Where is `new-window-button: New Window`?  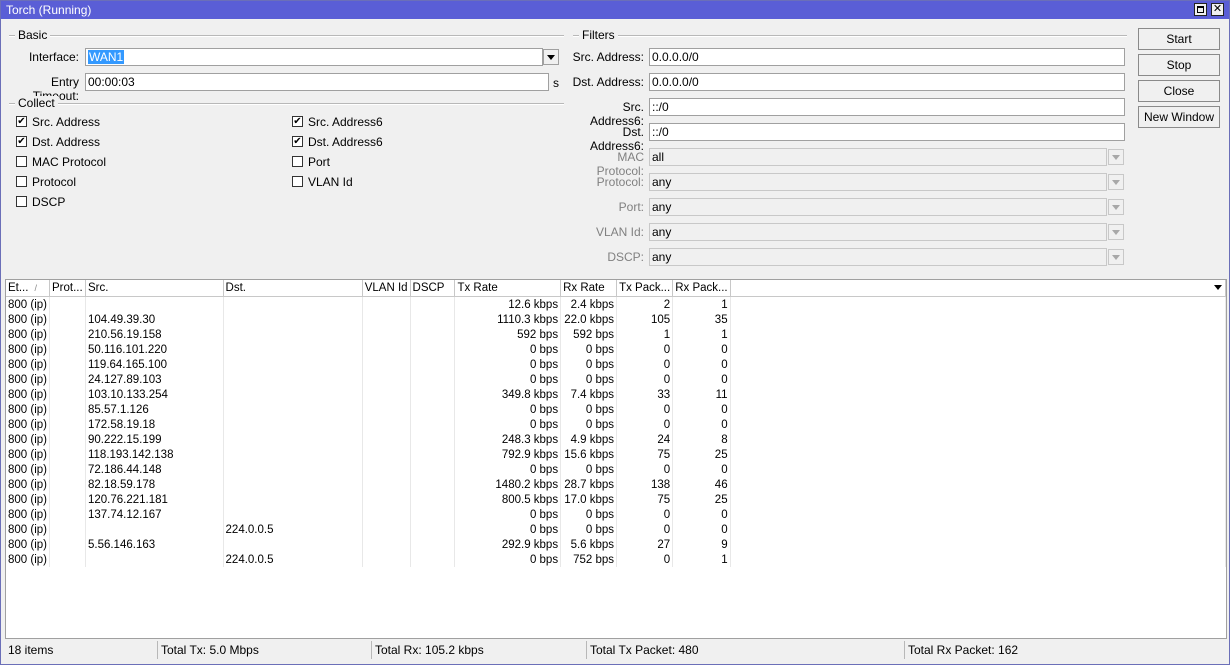 new-window-button: New Window is located at coordinates (1179, 117).